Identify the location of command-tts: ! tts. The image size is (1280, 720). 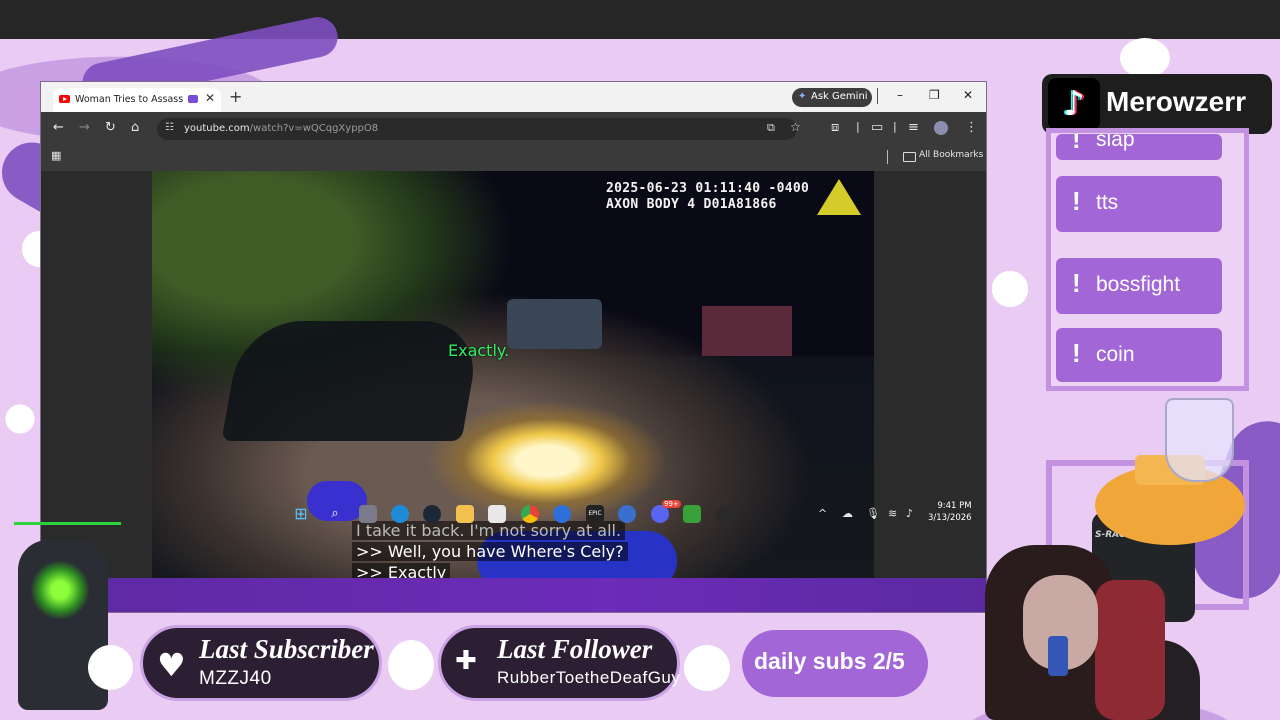
(1139, 204).